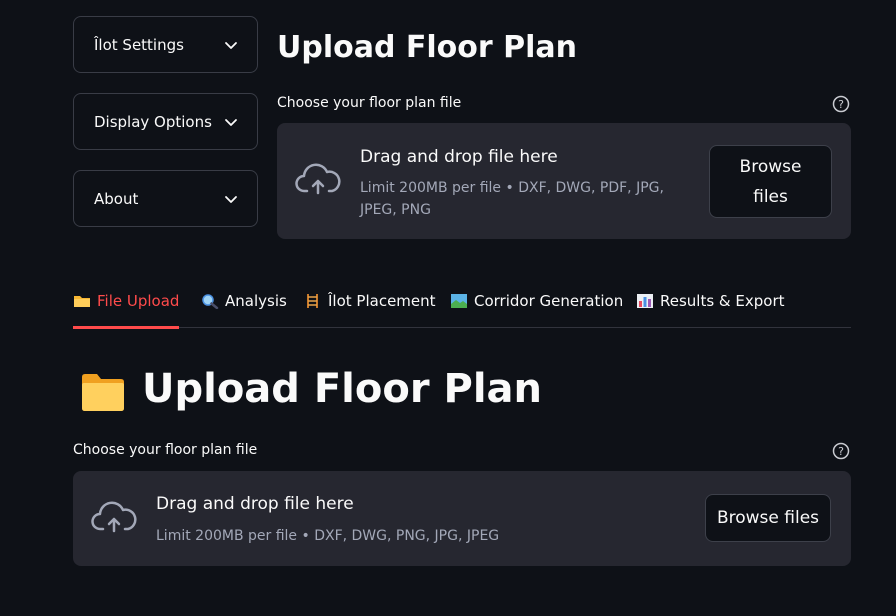 The image size is (896, 616). Describe the element at coordinates (256, 301) in the screenshot. I see `tab-label: Analysis` at that location.